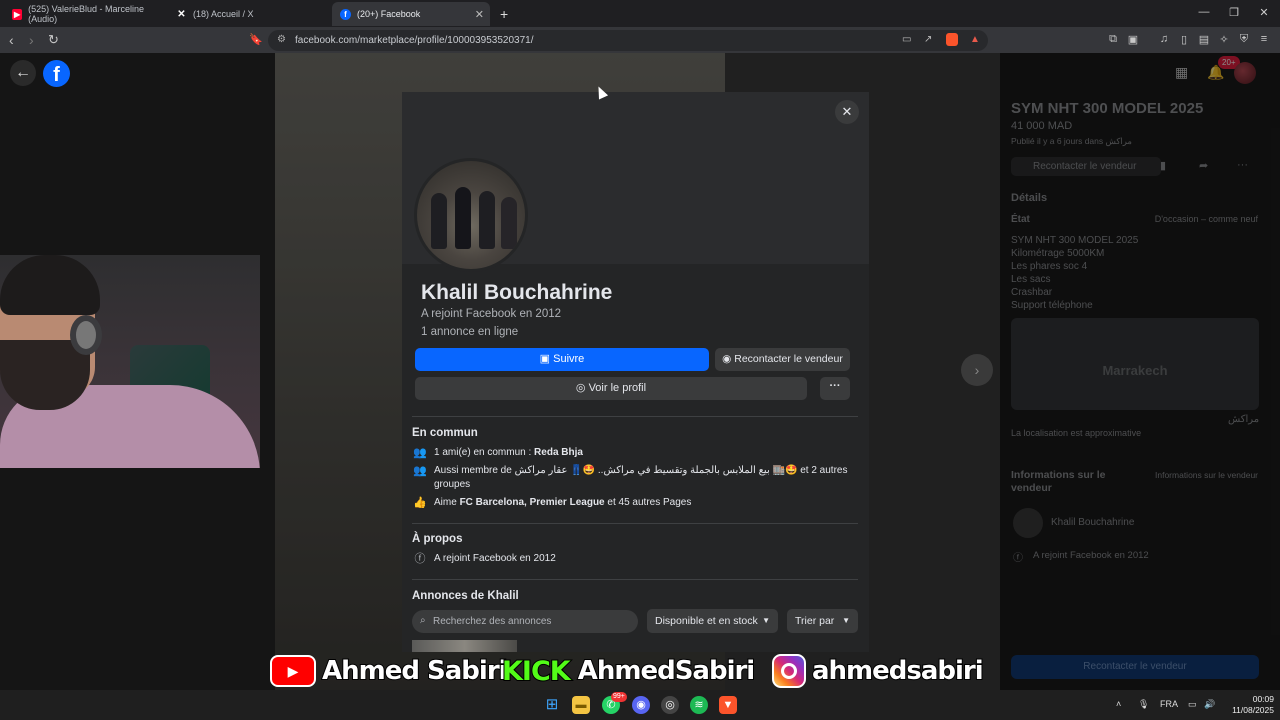 This screenshot has width=1280, height=720. Describe the element at coordinates (546, 359) in the screenshot. I see `store-icon: ▣` at that location.